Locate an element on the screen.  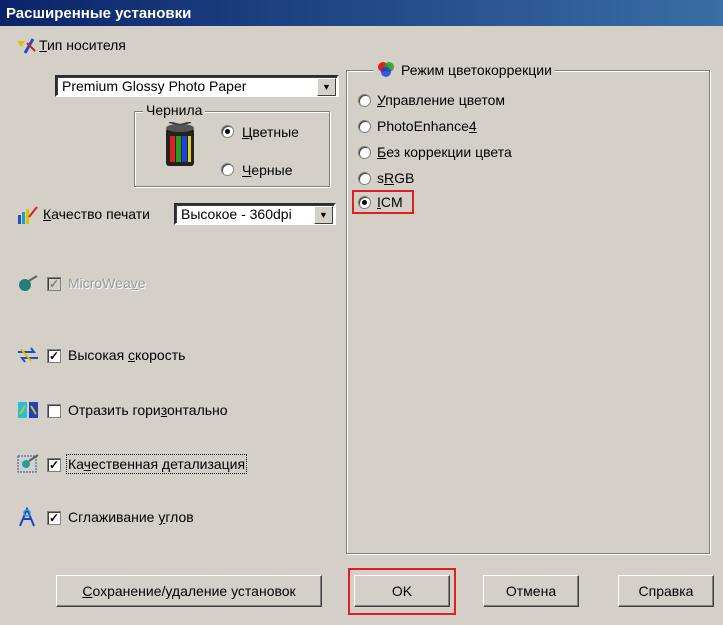
color-mode-label-3: Без коррекции цвета is located at coordinates (444, 152).